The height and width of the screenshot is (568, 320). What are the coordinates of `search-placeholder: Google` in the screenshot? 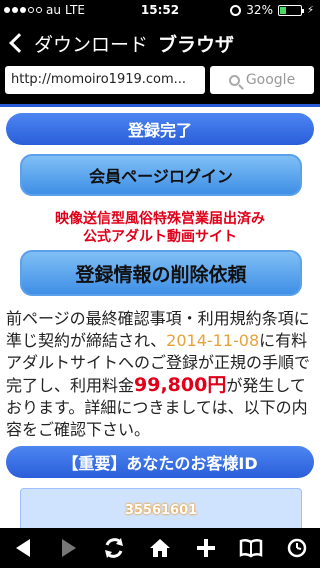 It's located at (270, 80).